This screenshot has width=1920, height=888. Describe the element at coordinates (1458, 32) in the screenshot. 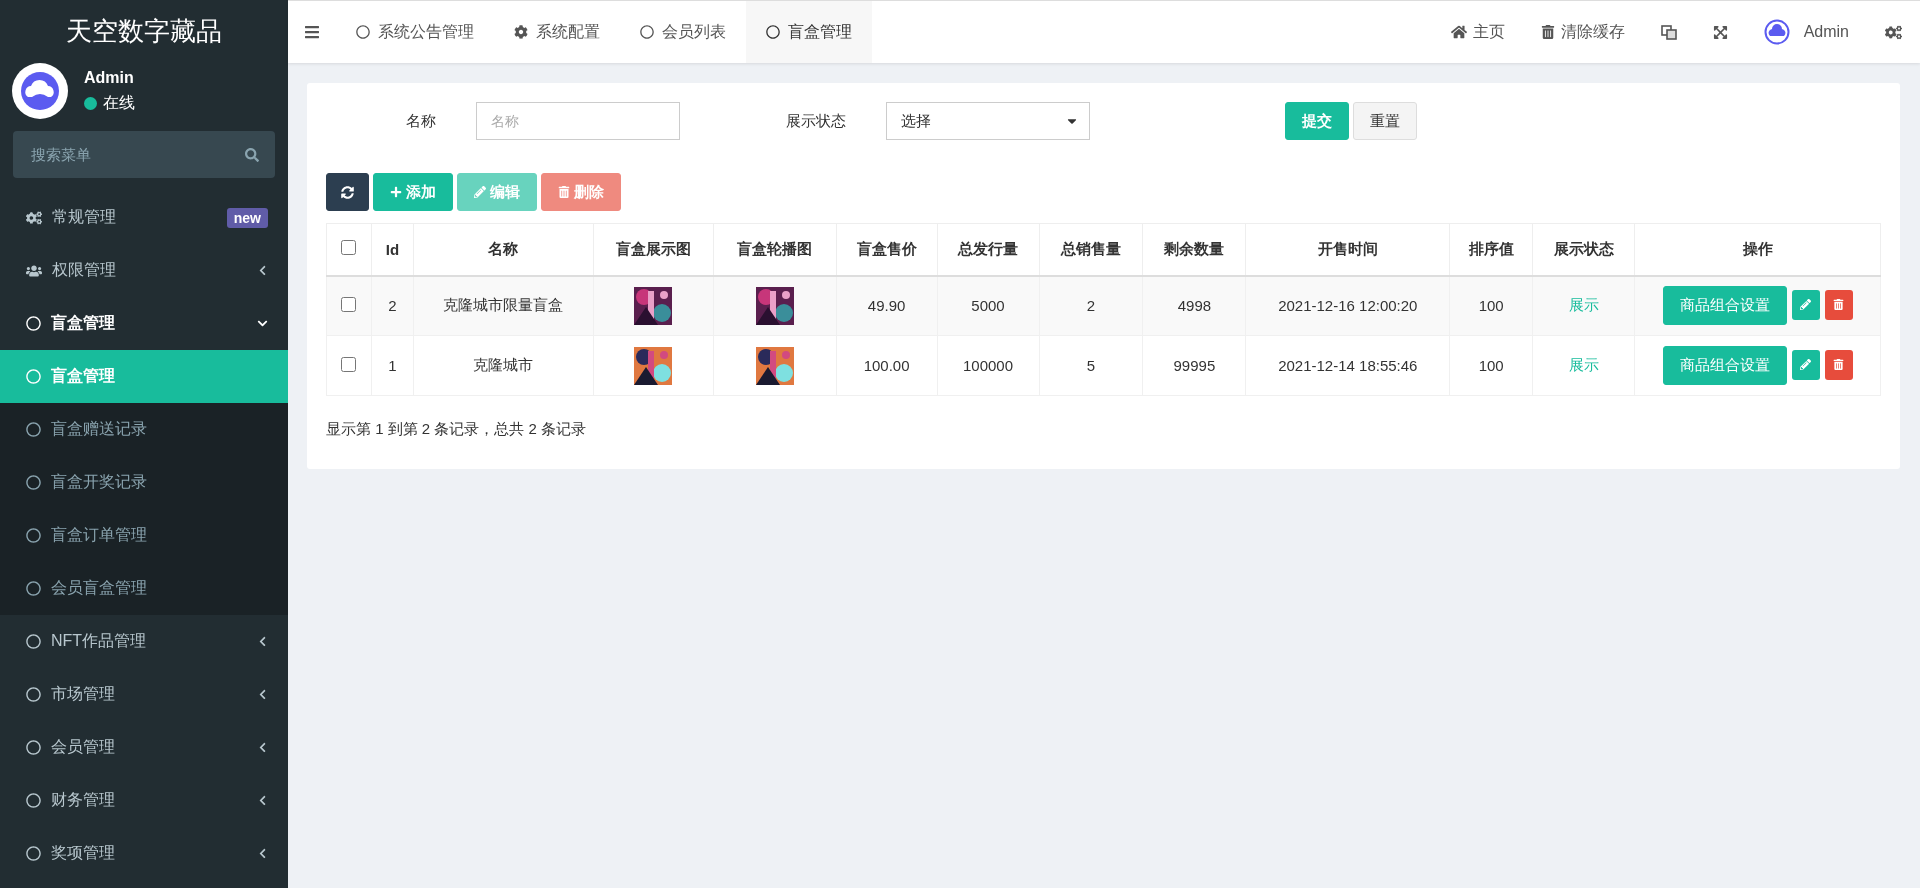

I see `home-icon` at that location.